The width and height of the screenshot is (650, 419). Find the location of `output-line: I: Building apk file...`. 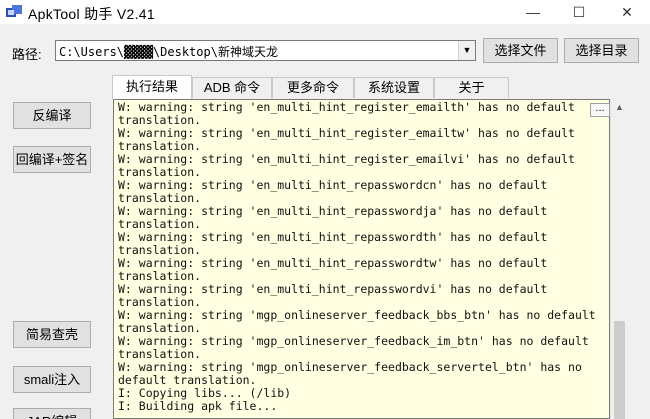

output-line: I: Building apk file... is located at coordinates (198, 406).